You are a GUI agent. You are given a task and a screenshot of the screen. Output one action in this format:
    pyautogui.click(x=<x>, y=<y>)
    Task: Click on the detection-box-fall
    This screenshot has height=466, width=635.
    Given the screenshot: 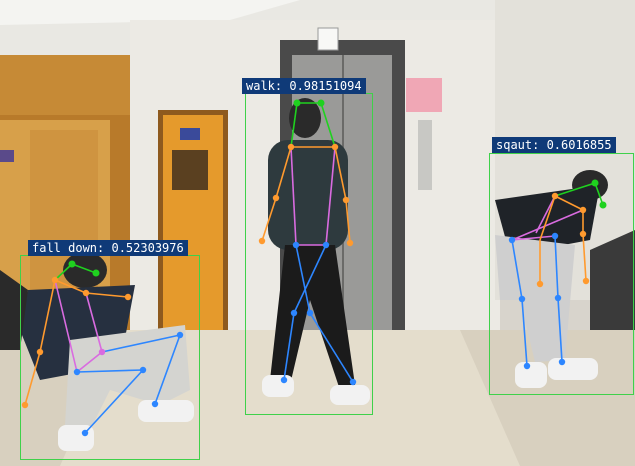 What is the action you would take?
    pyautogui.click(x=110, y=357)
    